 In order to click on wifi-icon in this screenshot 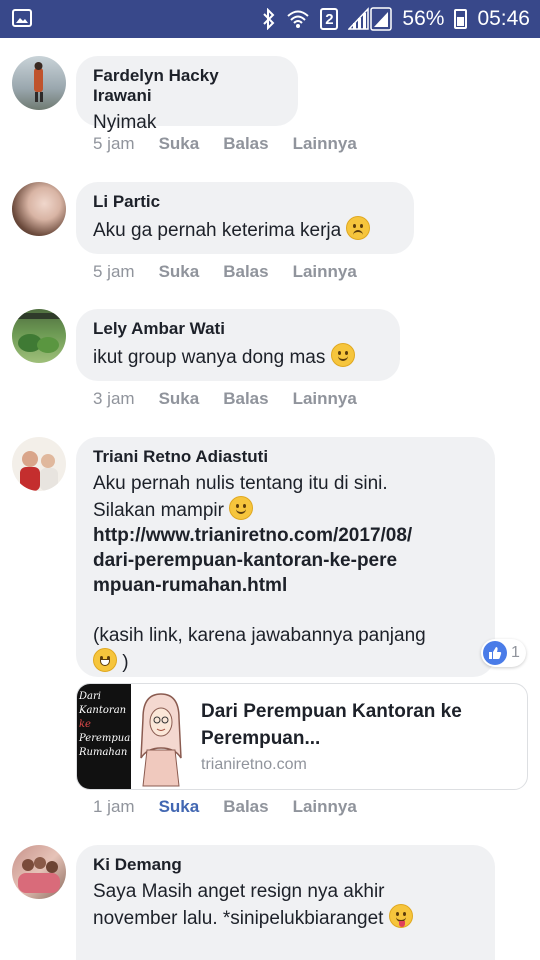, I will do `click(298, 19)`.